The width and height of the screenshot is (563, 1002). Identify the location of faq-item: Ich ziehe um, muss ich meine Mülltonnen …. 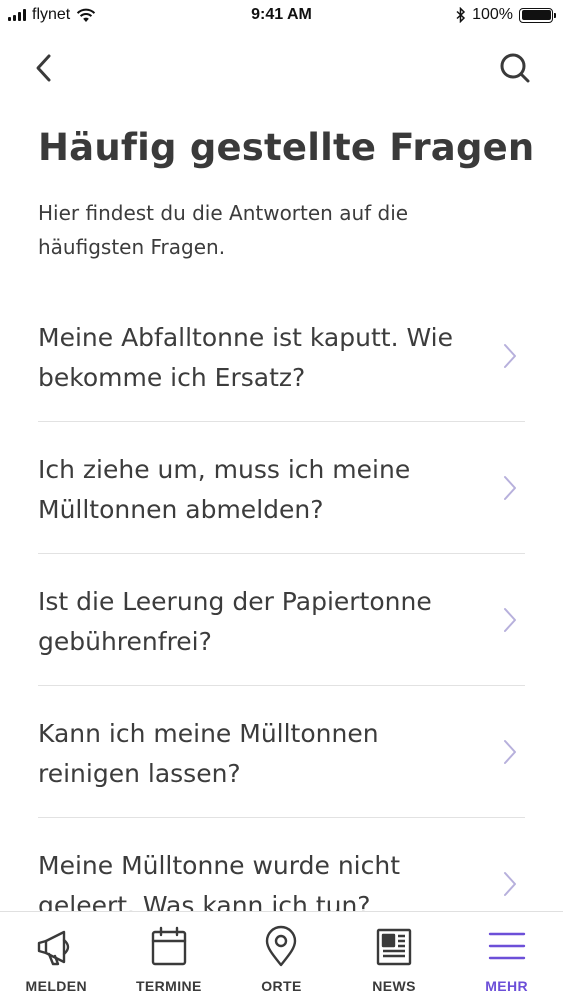
(281, 488).